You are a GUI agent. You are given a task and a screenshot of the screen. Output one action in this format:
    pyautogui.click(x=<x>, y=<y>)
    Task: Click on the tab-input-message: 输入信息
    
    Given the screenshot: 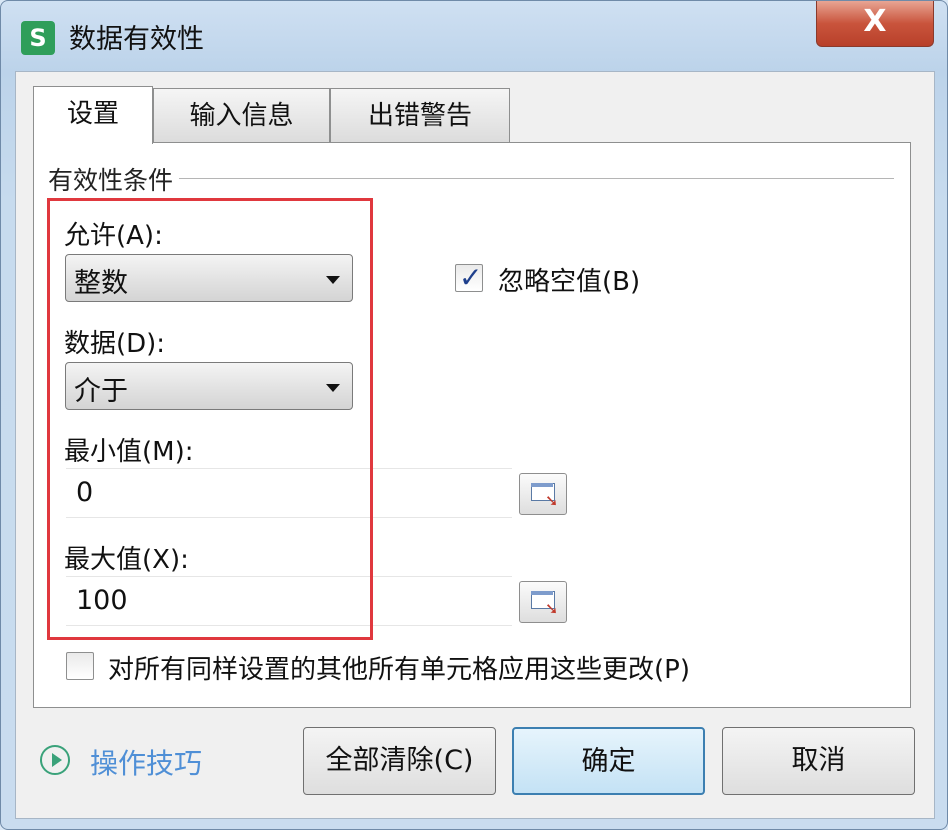 What is the action you would take?
    pyautogui.click(x=241, y=115)
    